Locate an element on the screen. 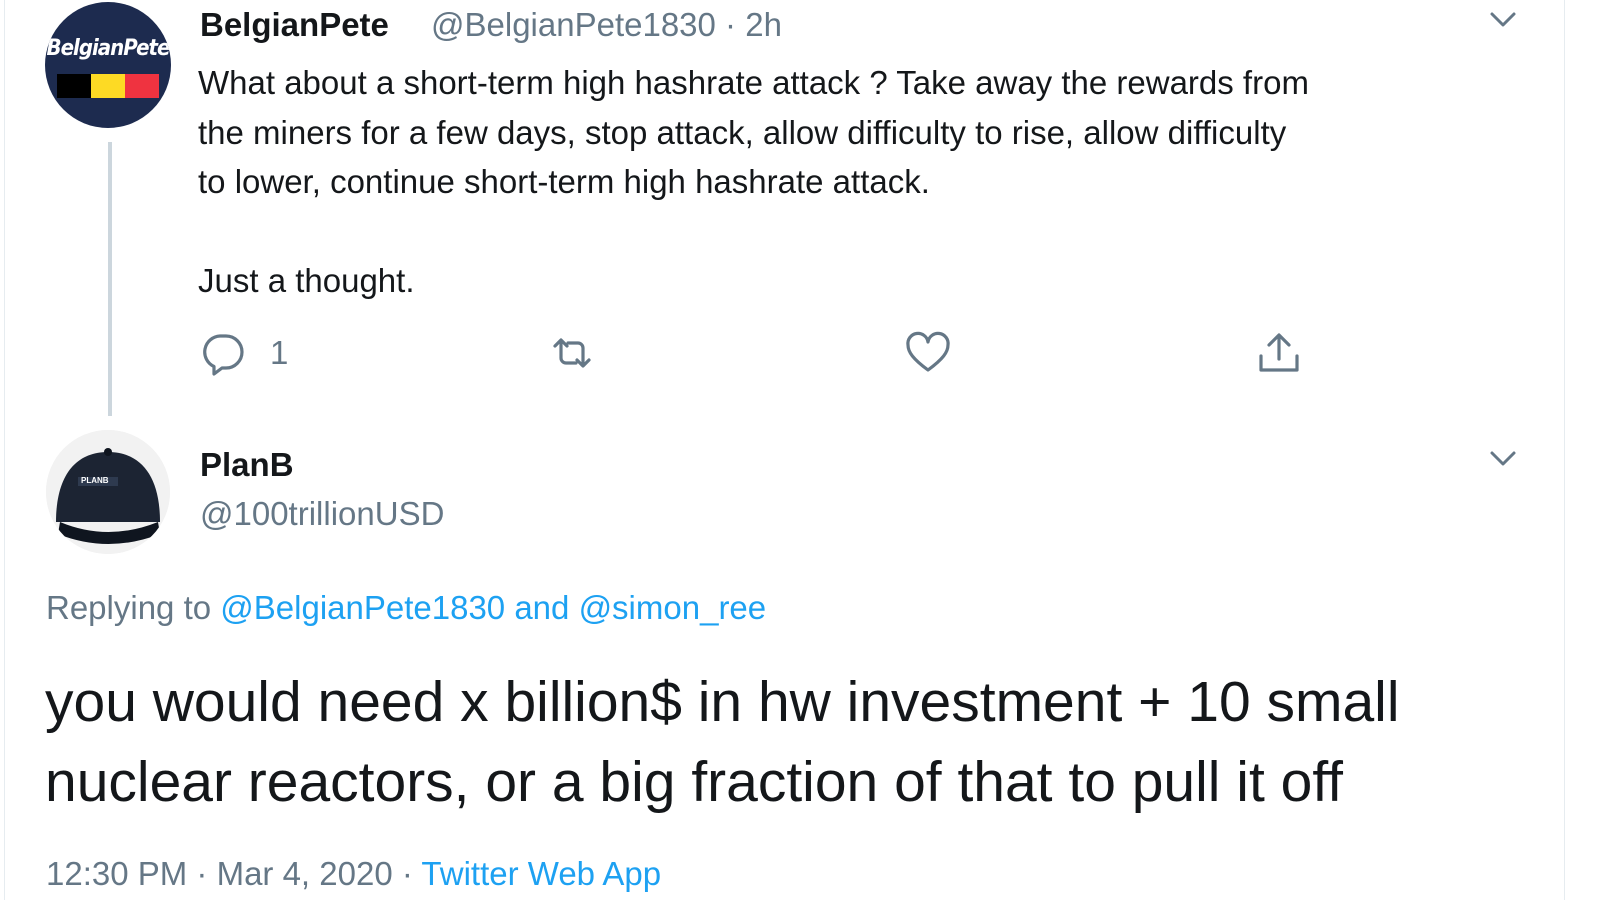 The height and width of the screenshot is (900, 1600). avatar: PLANB is located at coordinates (108, 492).